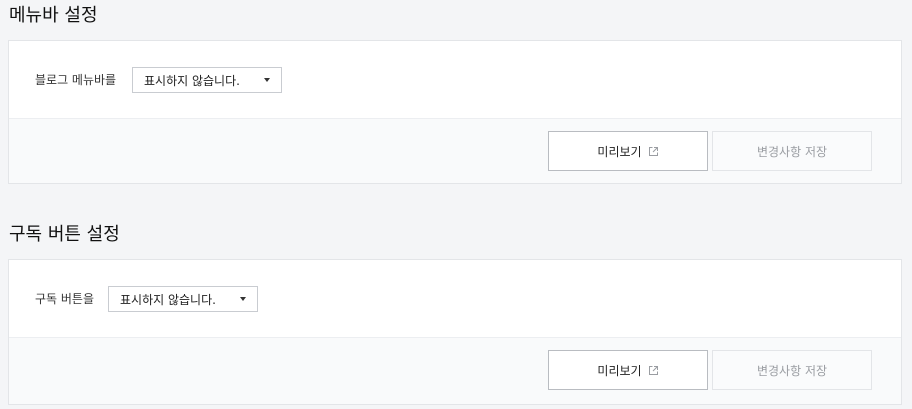 The image size is (912, 409). I want to click on menubar-preview-button: 미리보기, so click(628, 151).